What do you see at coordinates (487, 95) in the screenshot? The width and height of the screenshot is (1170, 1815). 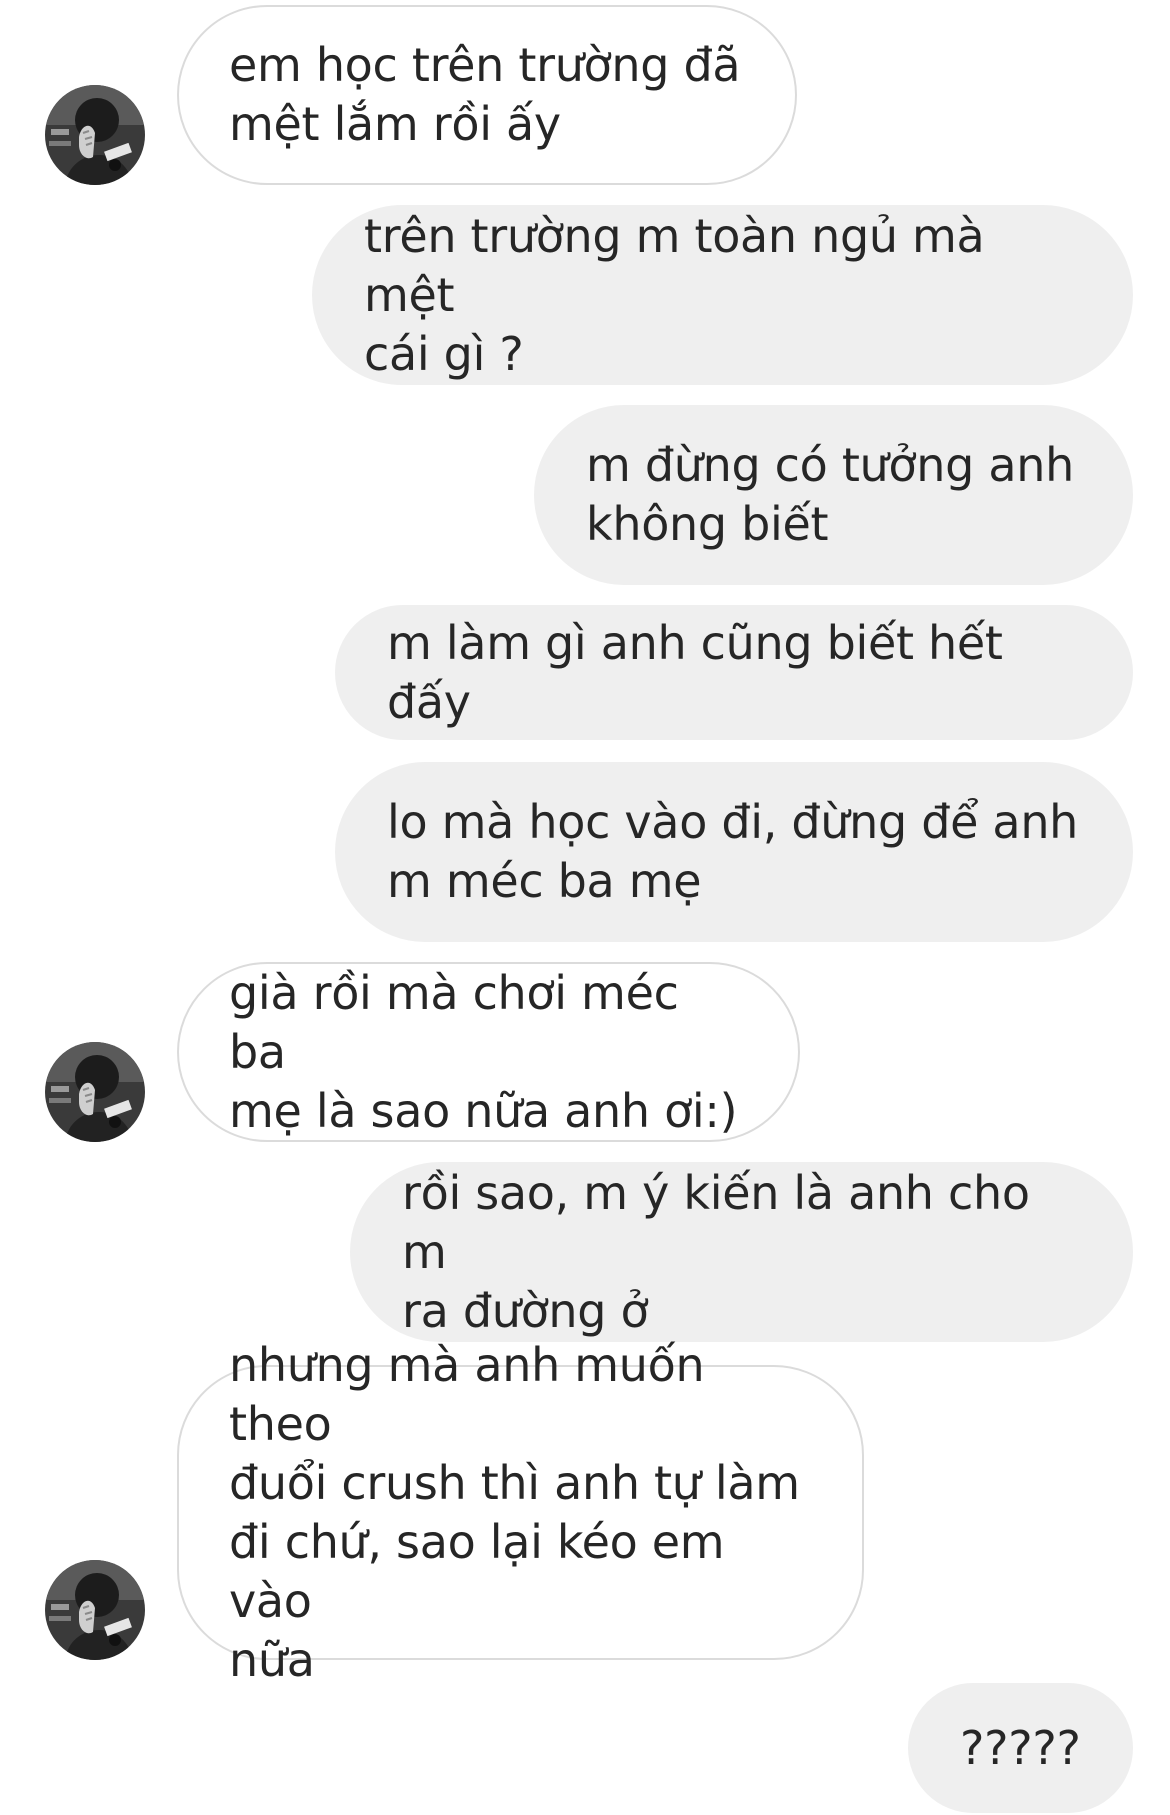 I see `message-bubble-incoming: em học trên trường đã mệt lắm rồi ấy` at bounding box center [487, 95].